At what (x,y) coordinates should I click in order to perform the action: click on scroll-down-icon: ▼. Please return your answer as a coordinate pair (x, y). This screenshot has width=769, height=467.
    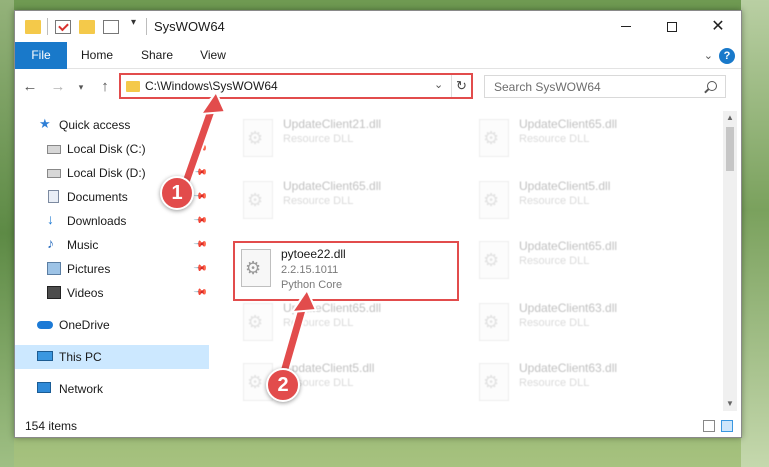
    Looking at the image, I should click on (730, 404).